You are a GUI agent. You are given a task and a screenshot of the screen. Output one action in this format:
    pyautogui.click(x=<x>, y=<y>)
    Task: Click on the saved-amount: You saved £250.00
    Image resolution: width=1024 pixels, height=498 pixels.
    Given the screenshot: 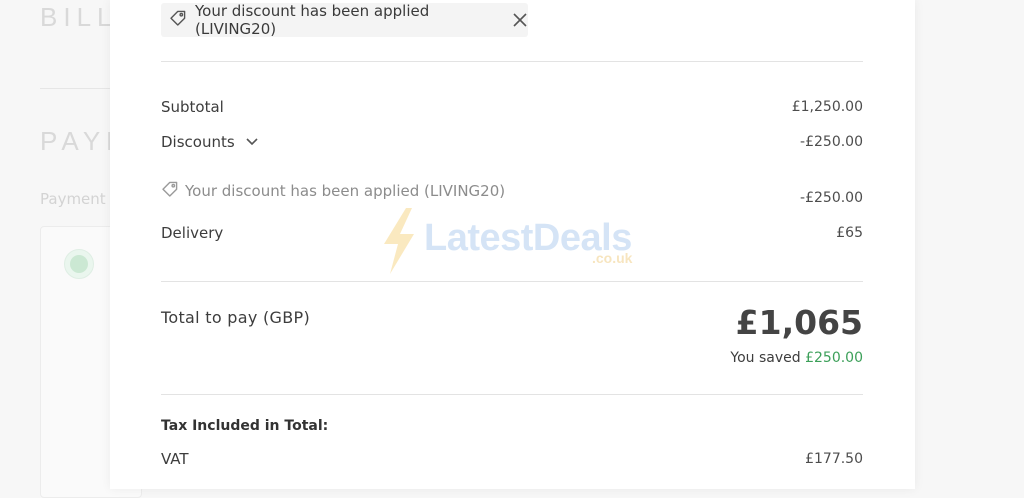 What is the action you would take?
    pyautogui.click(x=796, y=358)
    